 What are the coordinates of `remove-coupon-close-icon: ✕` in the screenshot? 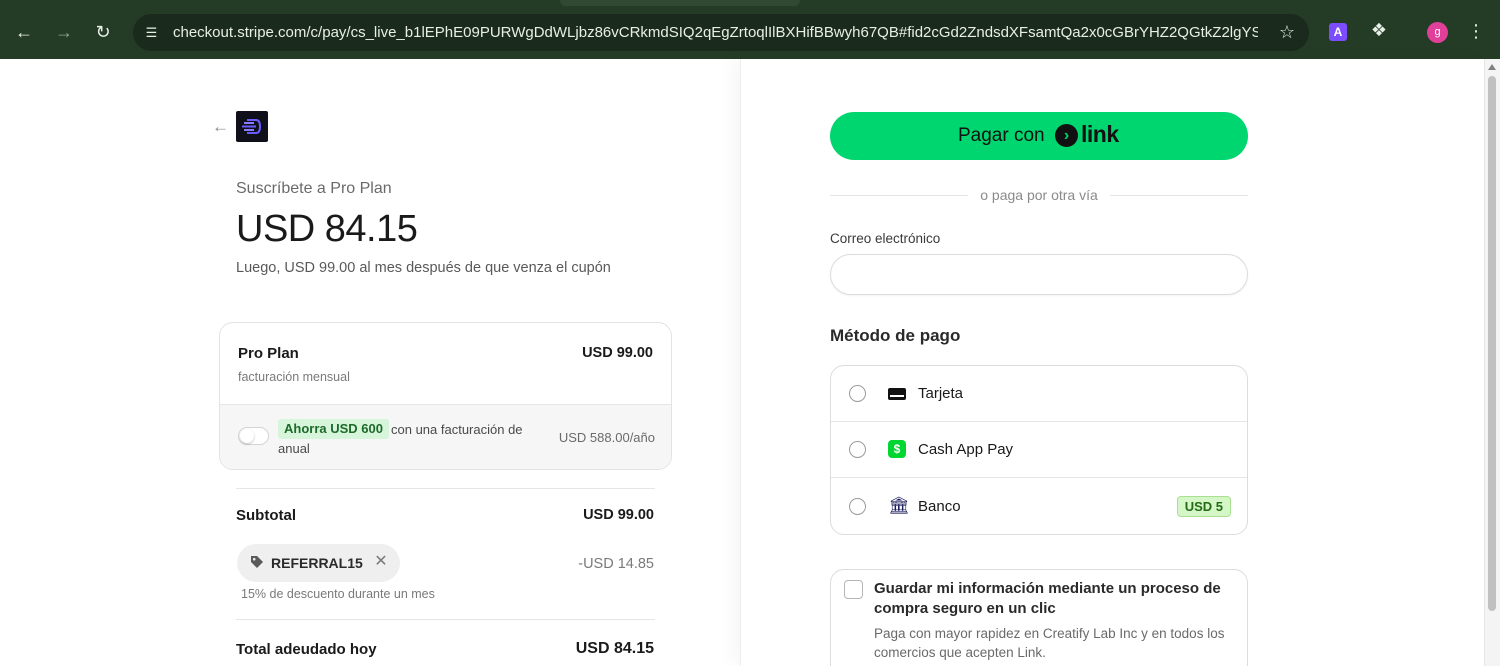 It's located at (381, 562).